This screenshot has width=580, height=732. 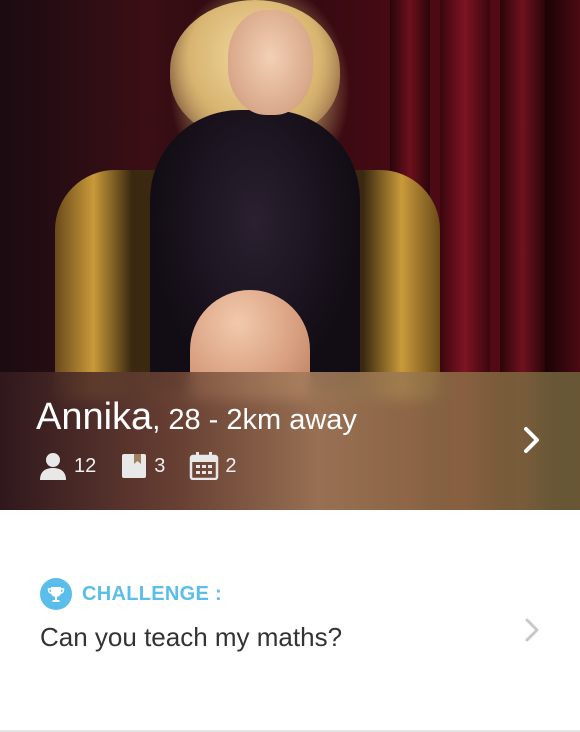 I want to click on profile-stats: 12 3 2, so click(x=149, y=466).